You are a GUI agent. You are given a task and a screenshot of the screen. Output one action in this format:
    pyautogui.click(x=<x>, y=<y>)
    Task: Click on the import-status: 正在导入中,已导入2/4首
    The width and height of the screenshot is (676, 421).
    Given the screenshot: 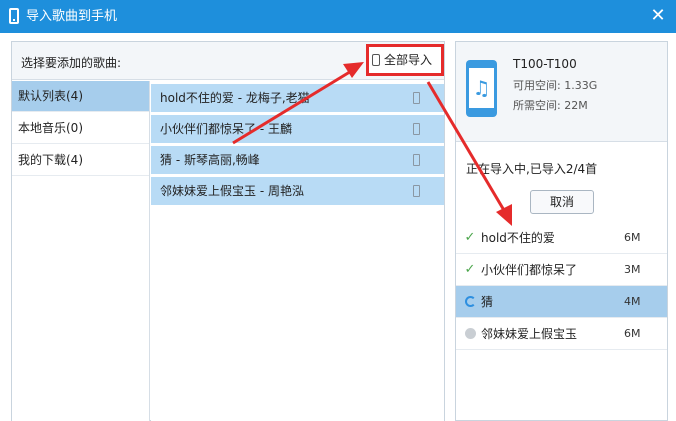 What is the action you would take?
    pyautogui.click(x=532, y=169)
    